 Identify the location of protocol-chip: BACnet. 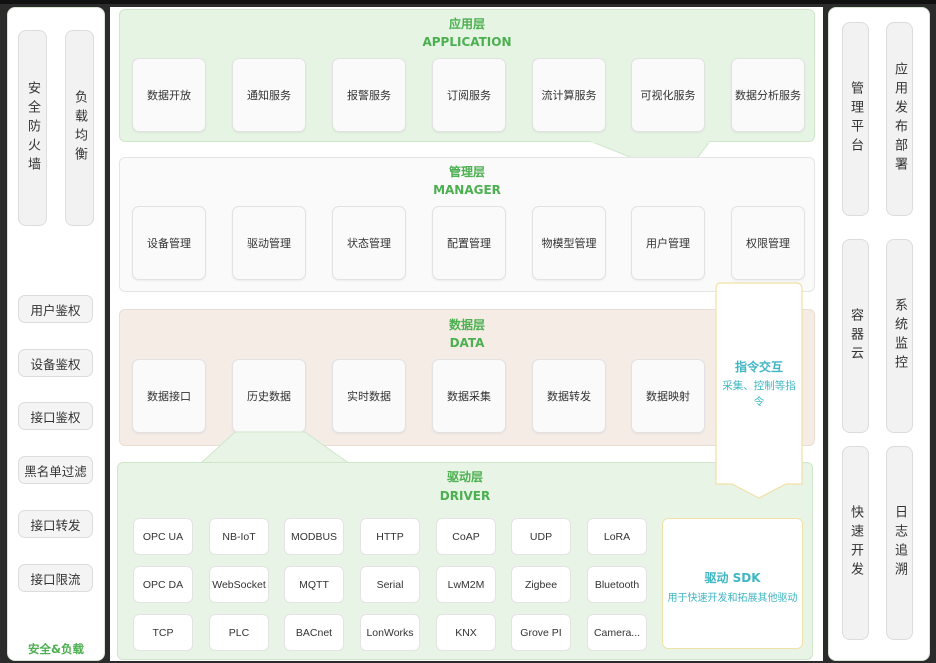
(314, 632).